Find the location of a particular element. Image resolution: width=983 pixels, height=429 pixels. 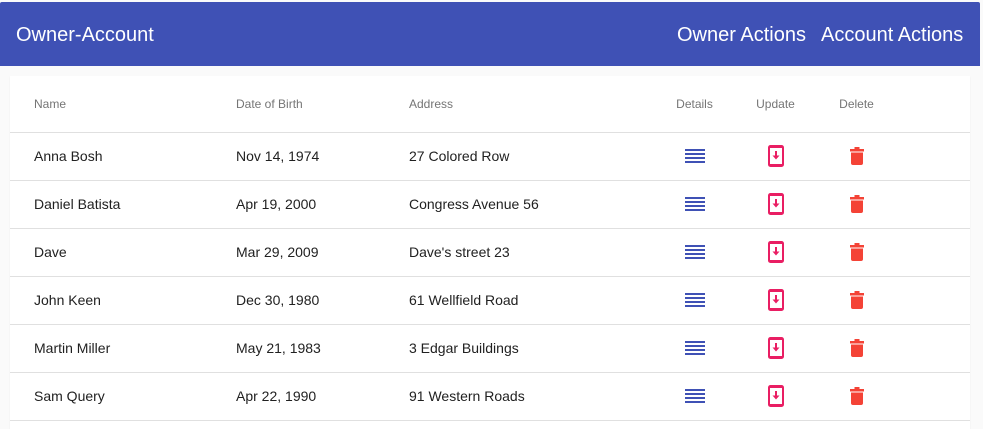

table-row: Anna Bosh Nov 14, 1974 27 Colored Row is located at coordinates (490, 156).